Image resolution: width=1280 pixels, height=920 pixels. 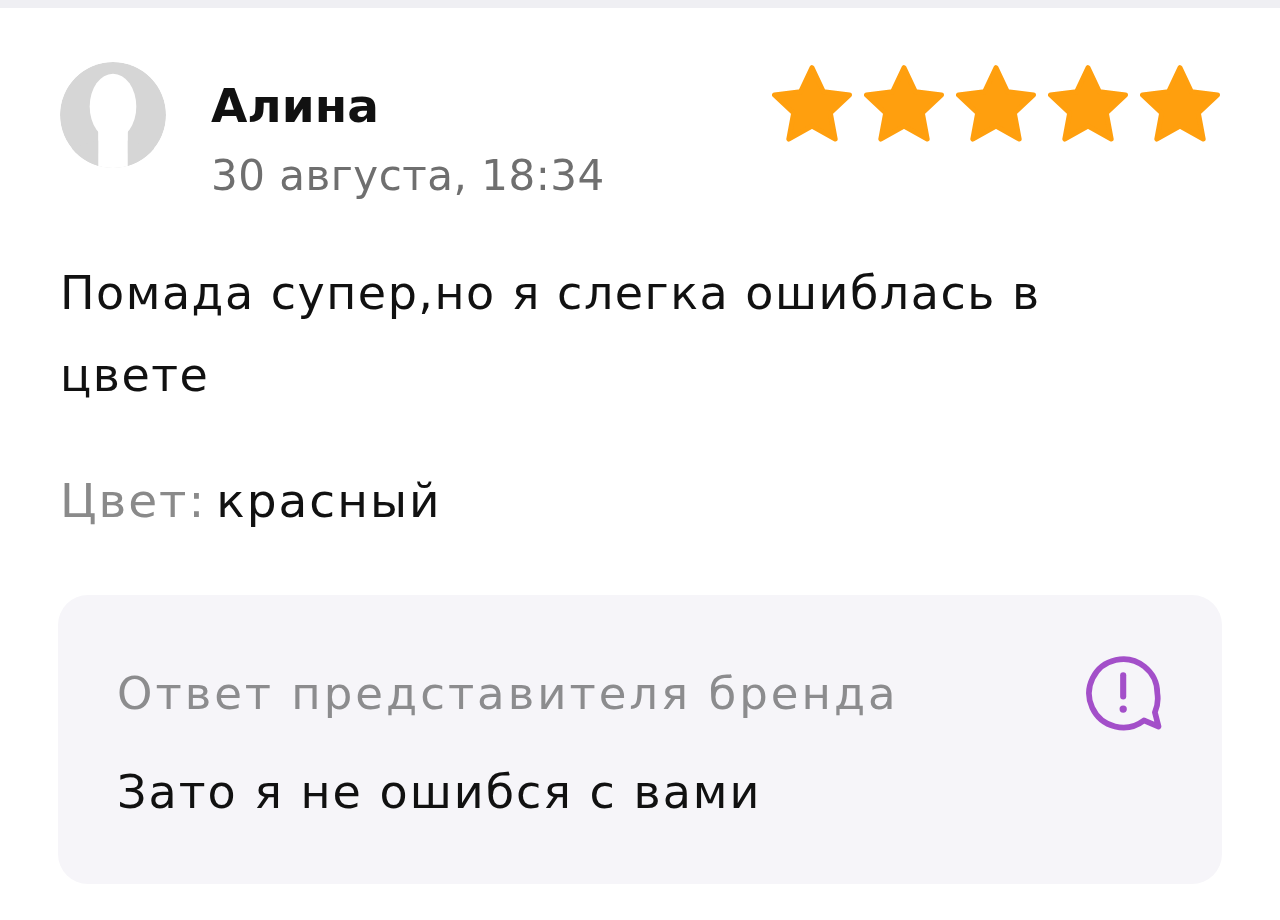 I want to click on avatar-icon, so click(x=113, y=115).